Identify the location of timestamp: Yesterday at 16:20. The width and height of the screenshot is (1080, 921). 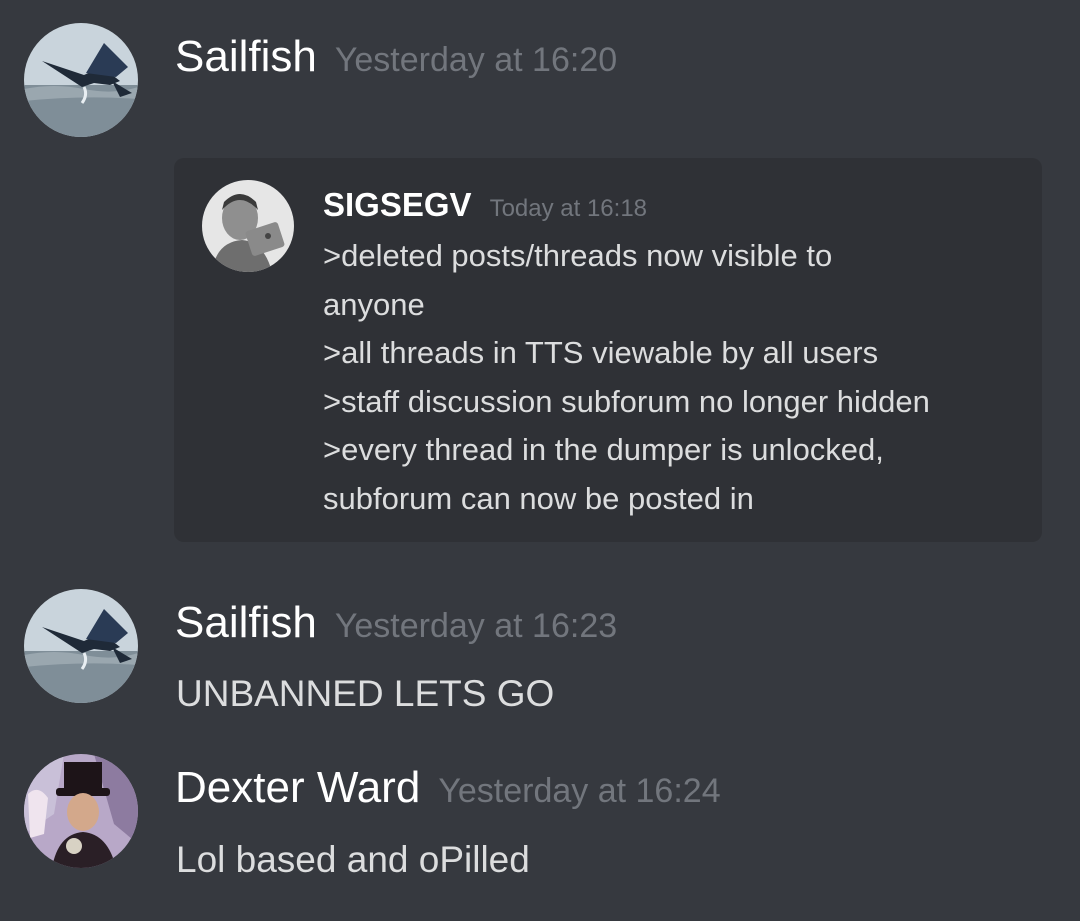
(476, 60).